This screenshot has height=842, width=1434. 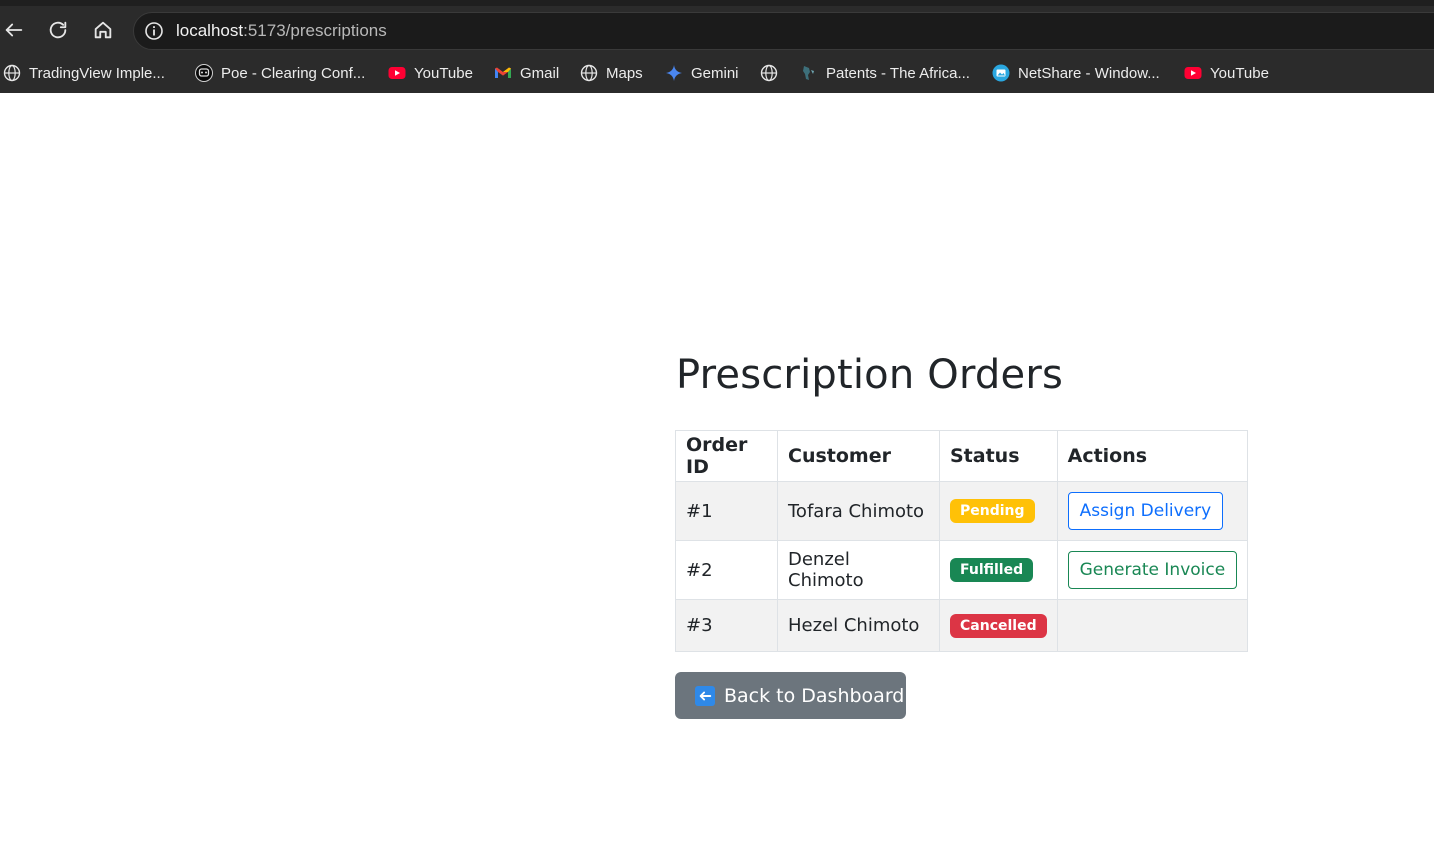 What do you see at coordinates (154, 31) in the screenshot?
I see `site-info-icon` at bounding box center [154, 31].